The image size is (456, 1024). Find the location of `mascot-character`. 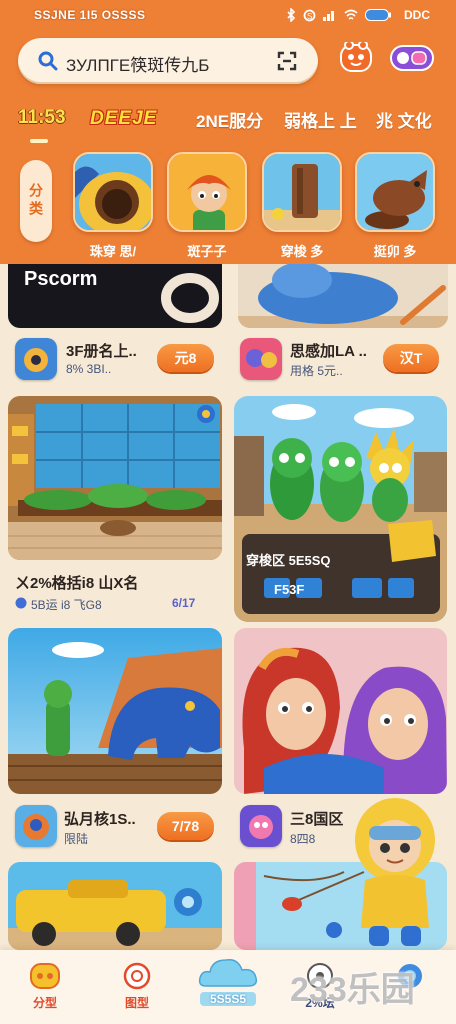

mascot-character is located at coordinates (395, 872).